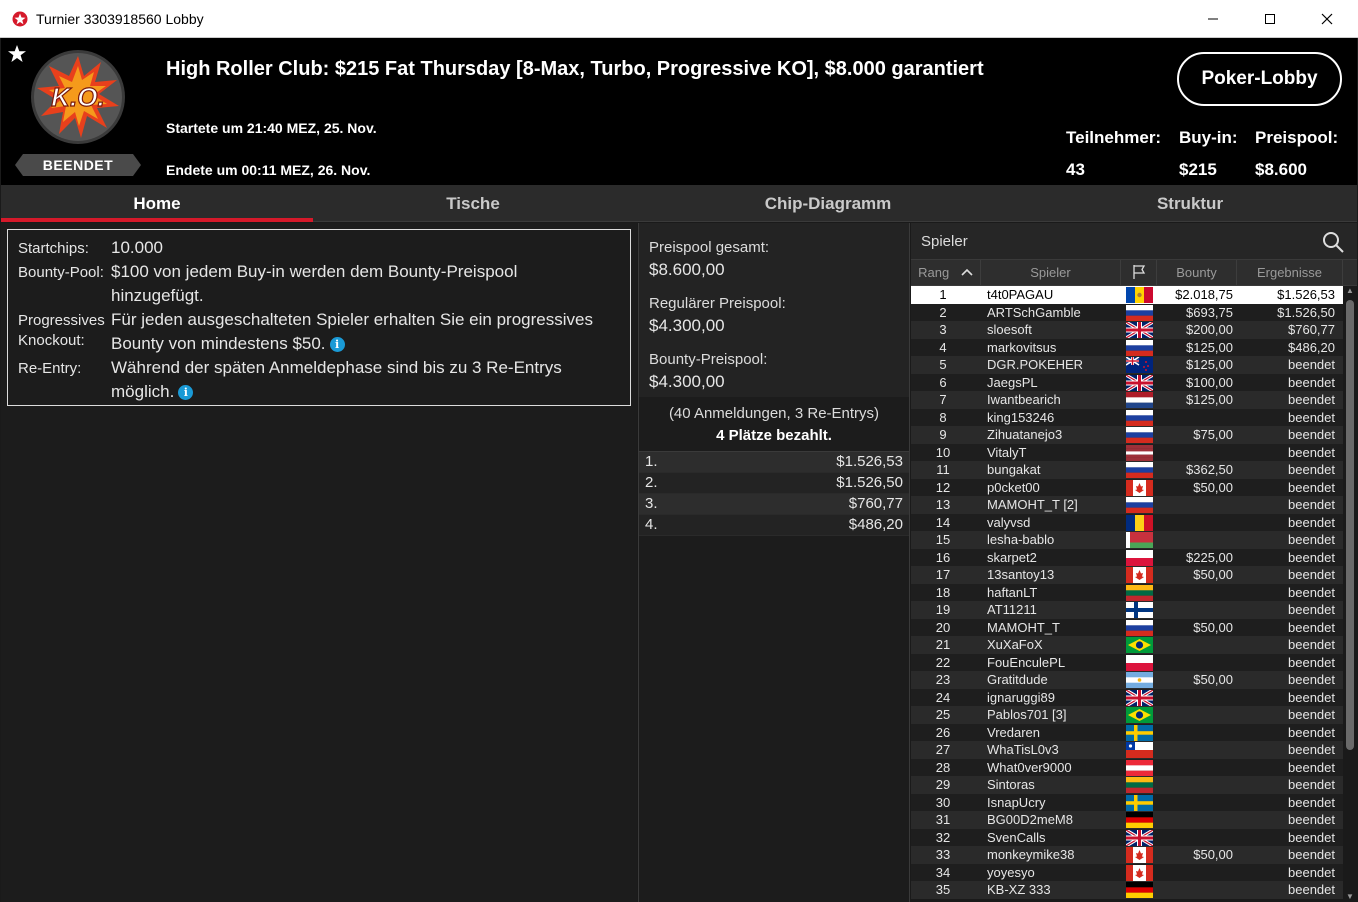  Describe the element at coordinates (943, 364) in the screenshot. I see `player-rank: 5` at that location.